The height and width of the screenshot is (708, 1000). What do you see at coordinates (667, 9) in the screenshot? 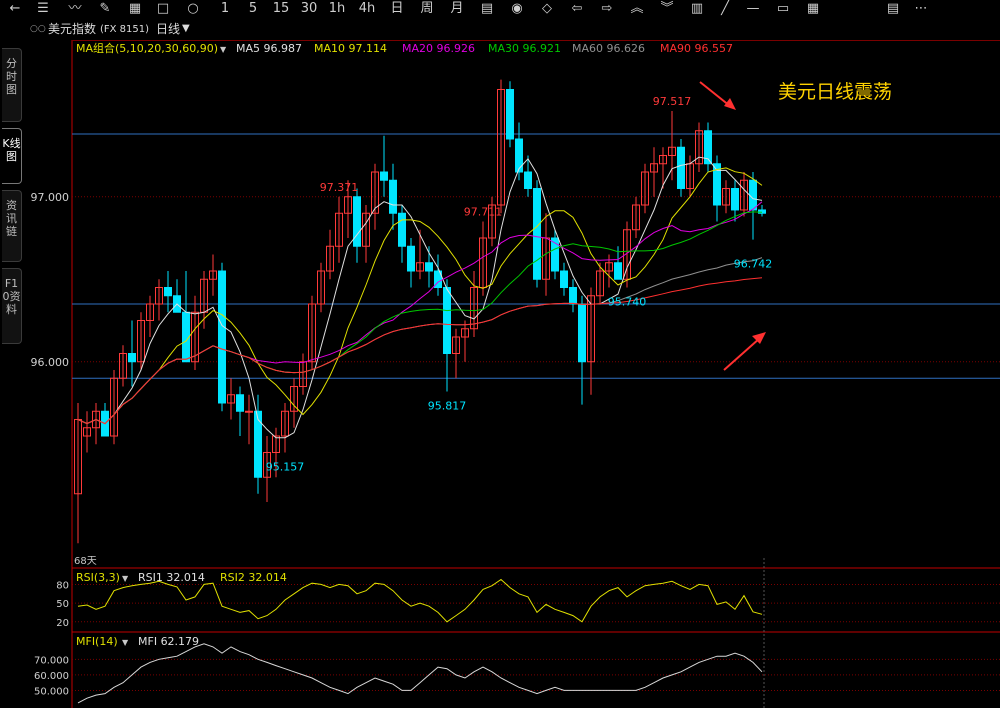
I see `double-down-icon: ︾` at bounding box center [667, 9].